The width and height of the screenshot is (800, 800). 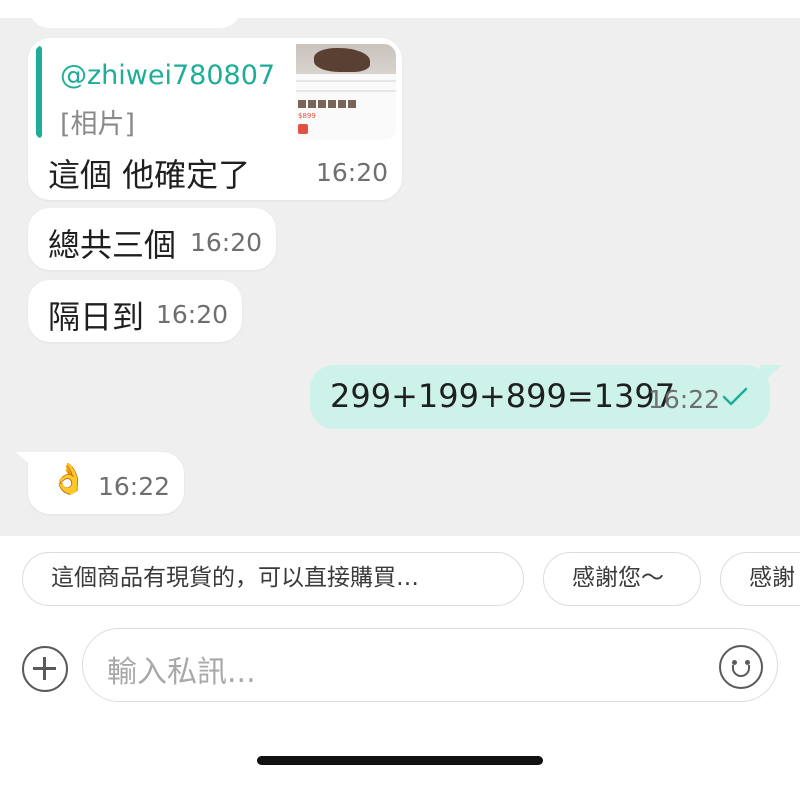 What do you see at coordinates (98, 124) in the screenshot?
I see `quote-type-label: [相片]` at bounding box center [98, 124].